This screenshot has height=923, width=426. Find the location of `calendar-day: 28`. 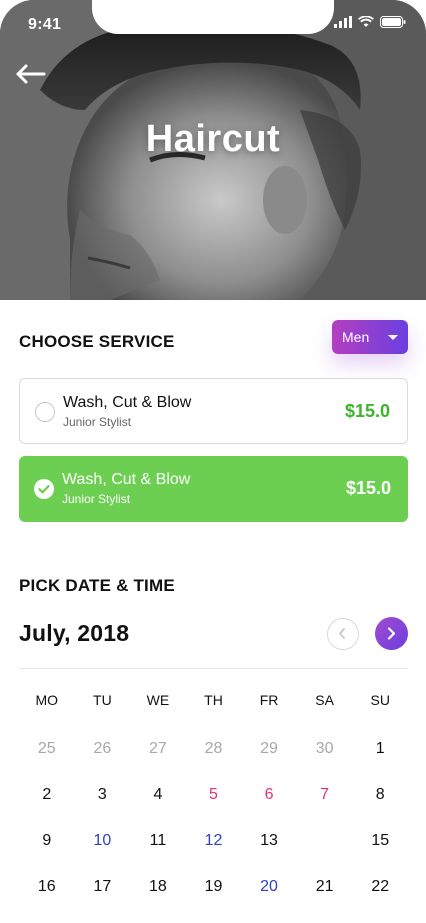

calendar-day: 28 is located at coordinates (214, 749).